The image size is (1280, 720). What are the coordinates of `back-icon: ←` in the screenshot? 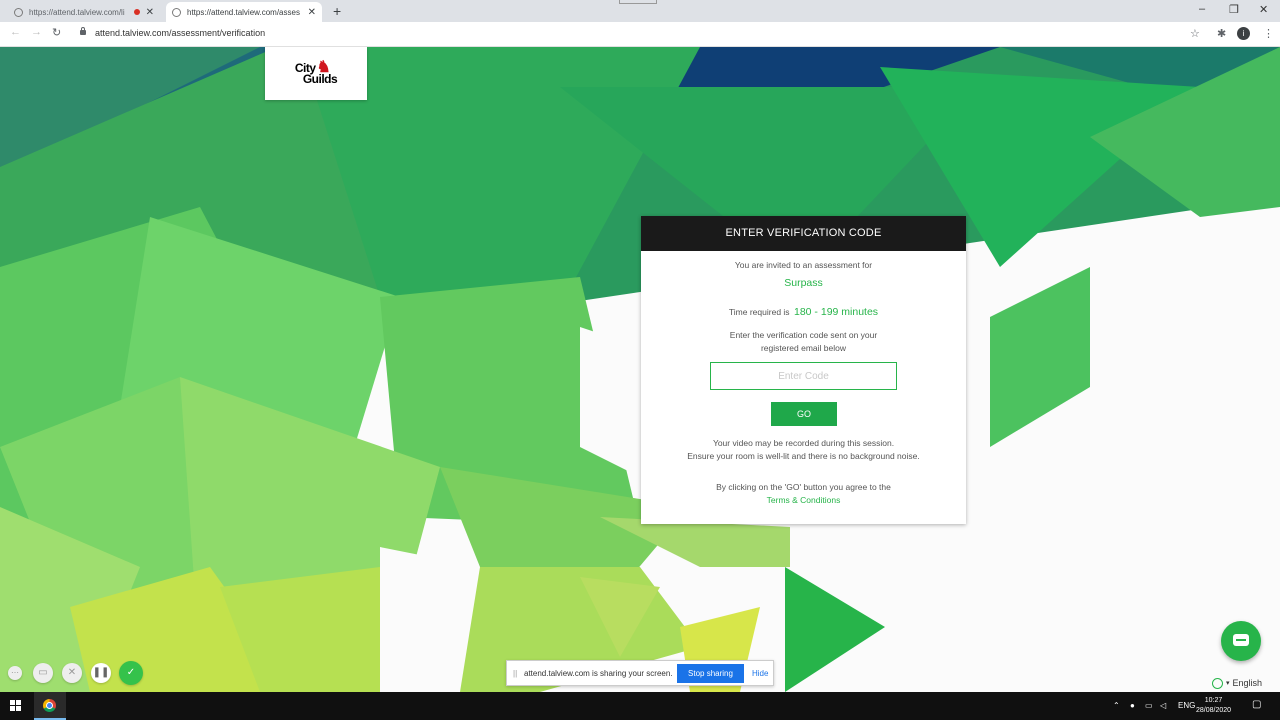 It's located at (15, 32).